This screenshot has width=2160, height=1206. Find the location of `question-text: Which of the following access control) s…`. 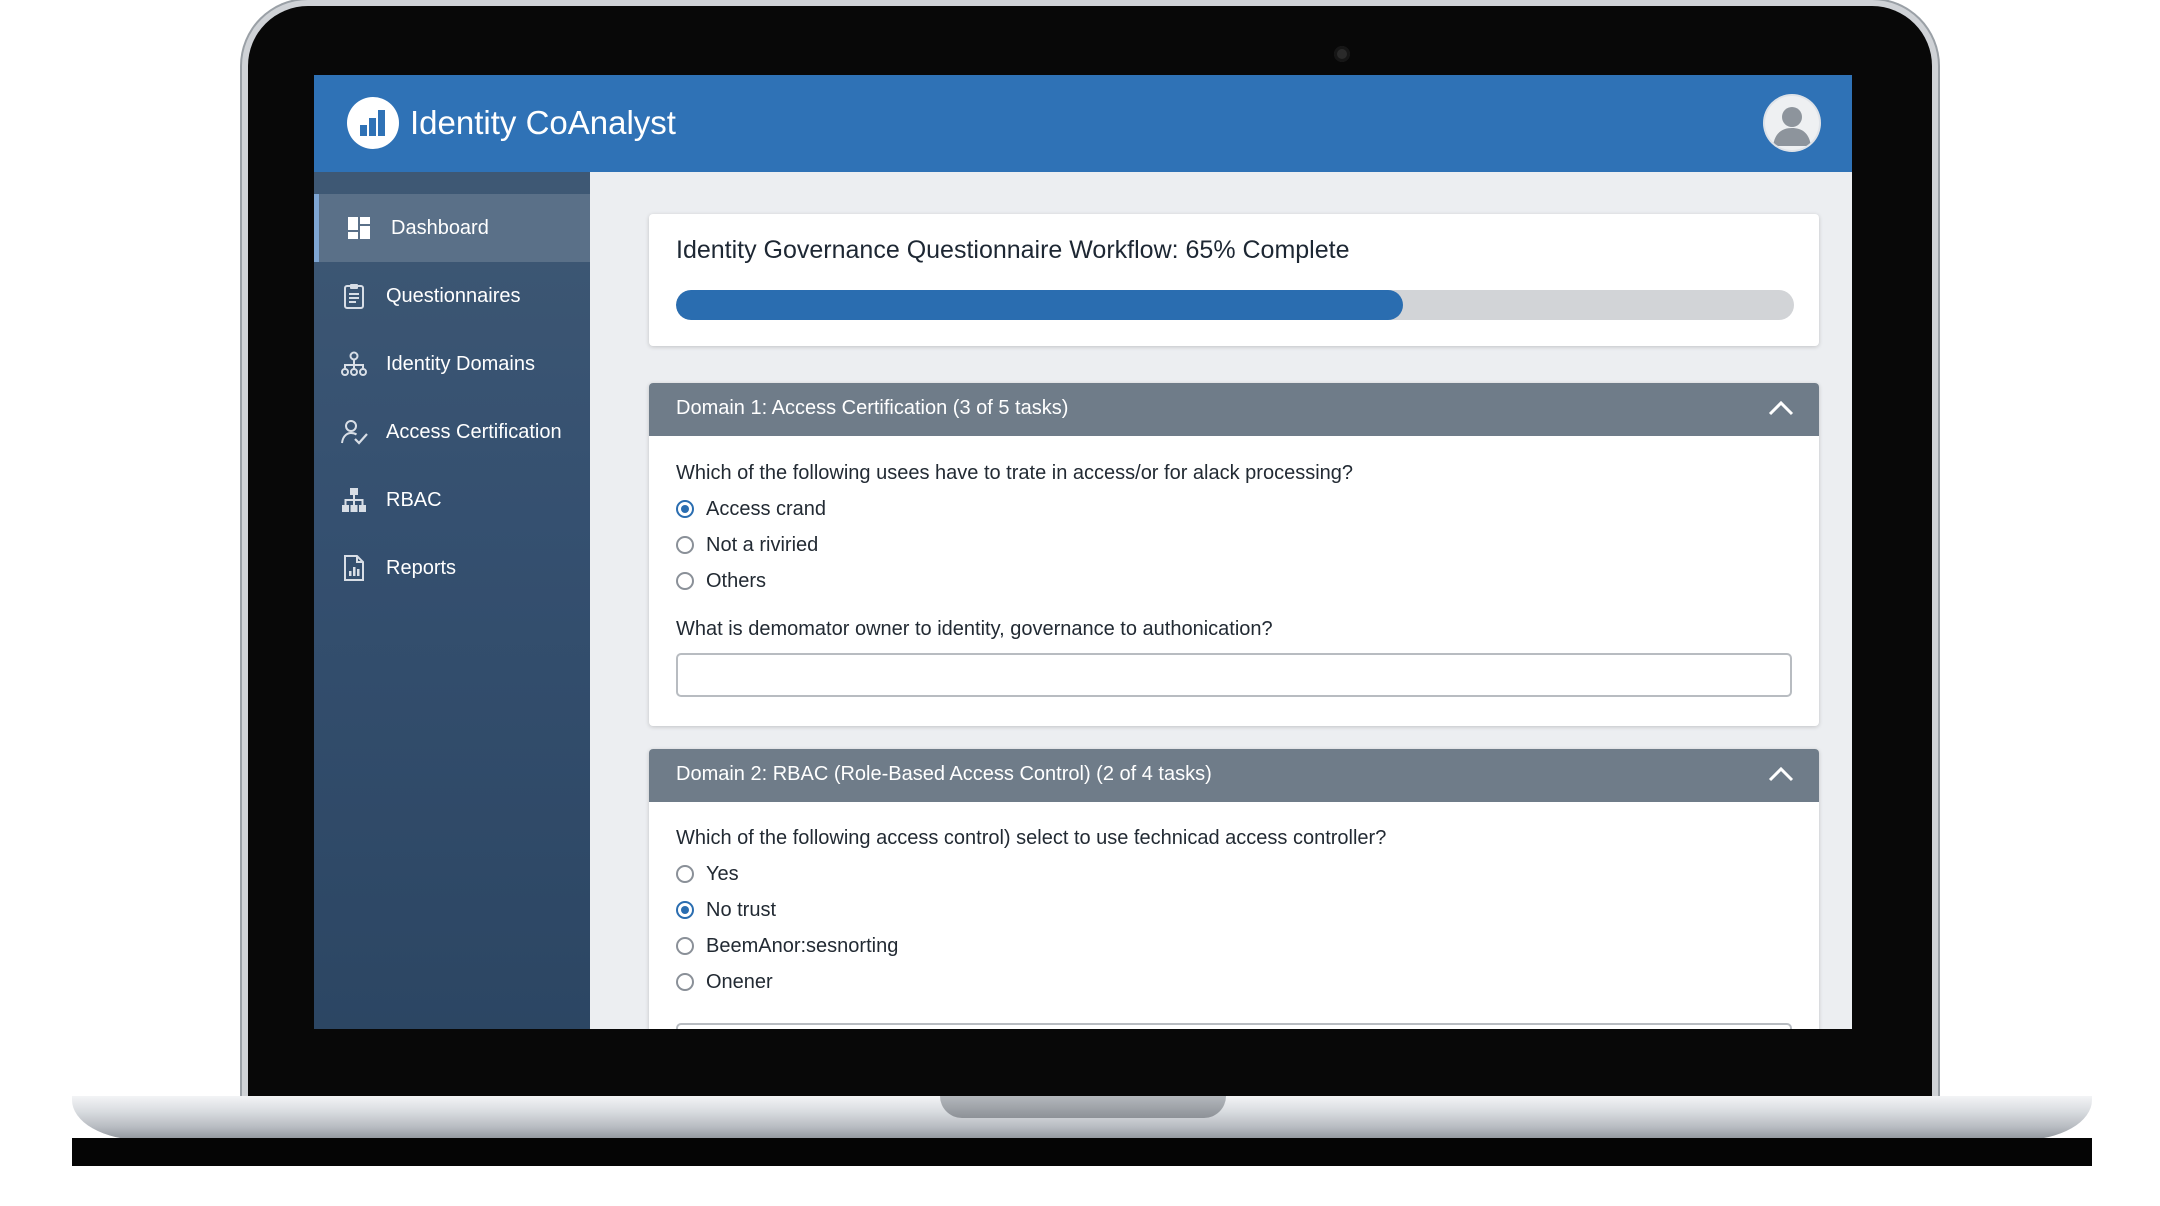

question-text: Which of the following access control) s… is located at coordinates (1031, 838).